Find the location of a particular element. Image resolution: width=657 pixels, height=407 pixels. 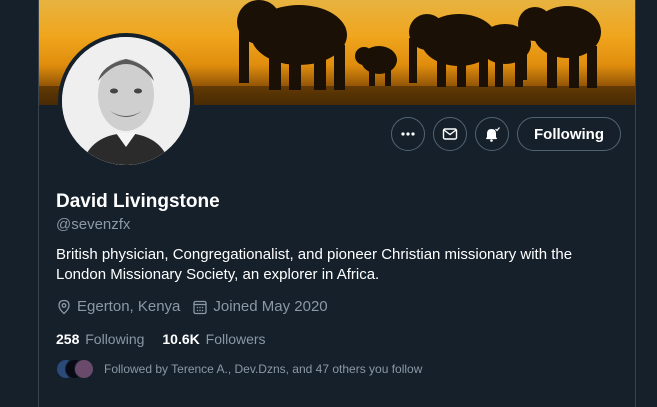

envelope-icon is located at coordinates (450, 134).